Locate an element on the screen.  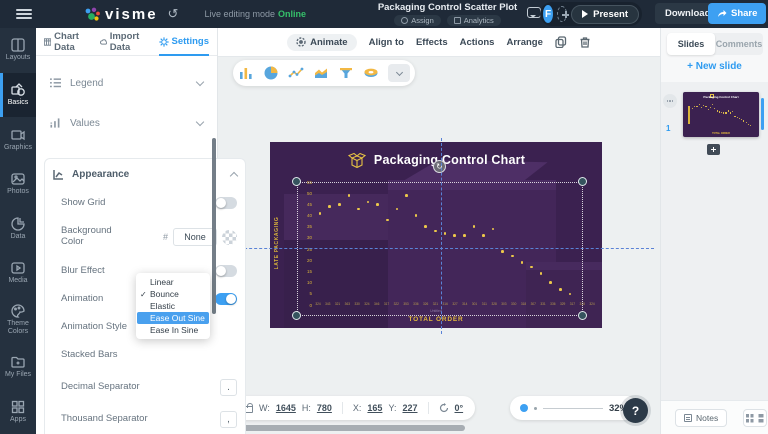
transparent-color-swatch is located at coordinates (229, 237).